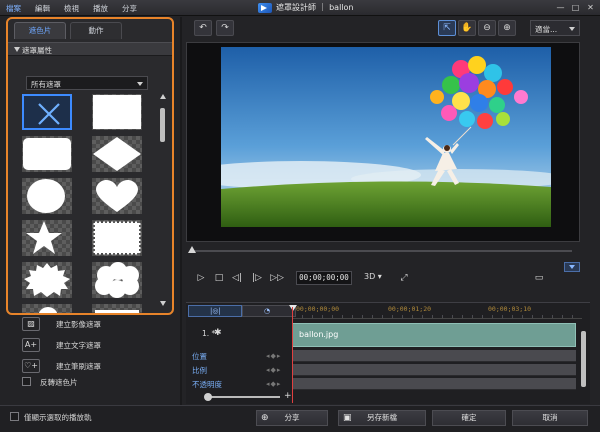 This screenshot has width=600, height=432. I want to click on app-logo-icon, so click(265, 7).